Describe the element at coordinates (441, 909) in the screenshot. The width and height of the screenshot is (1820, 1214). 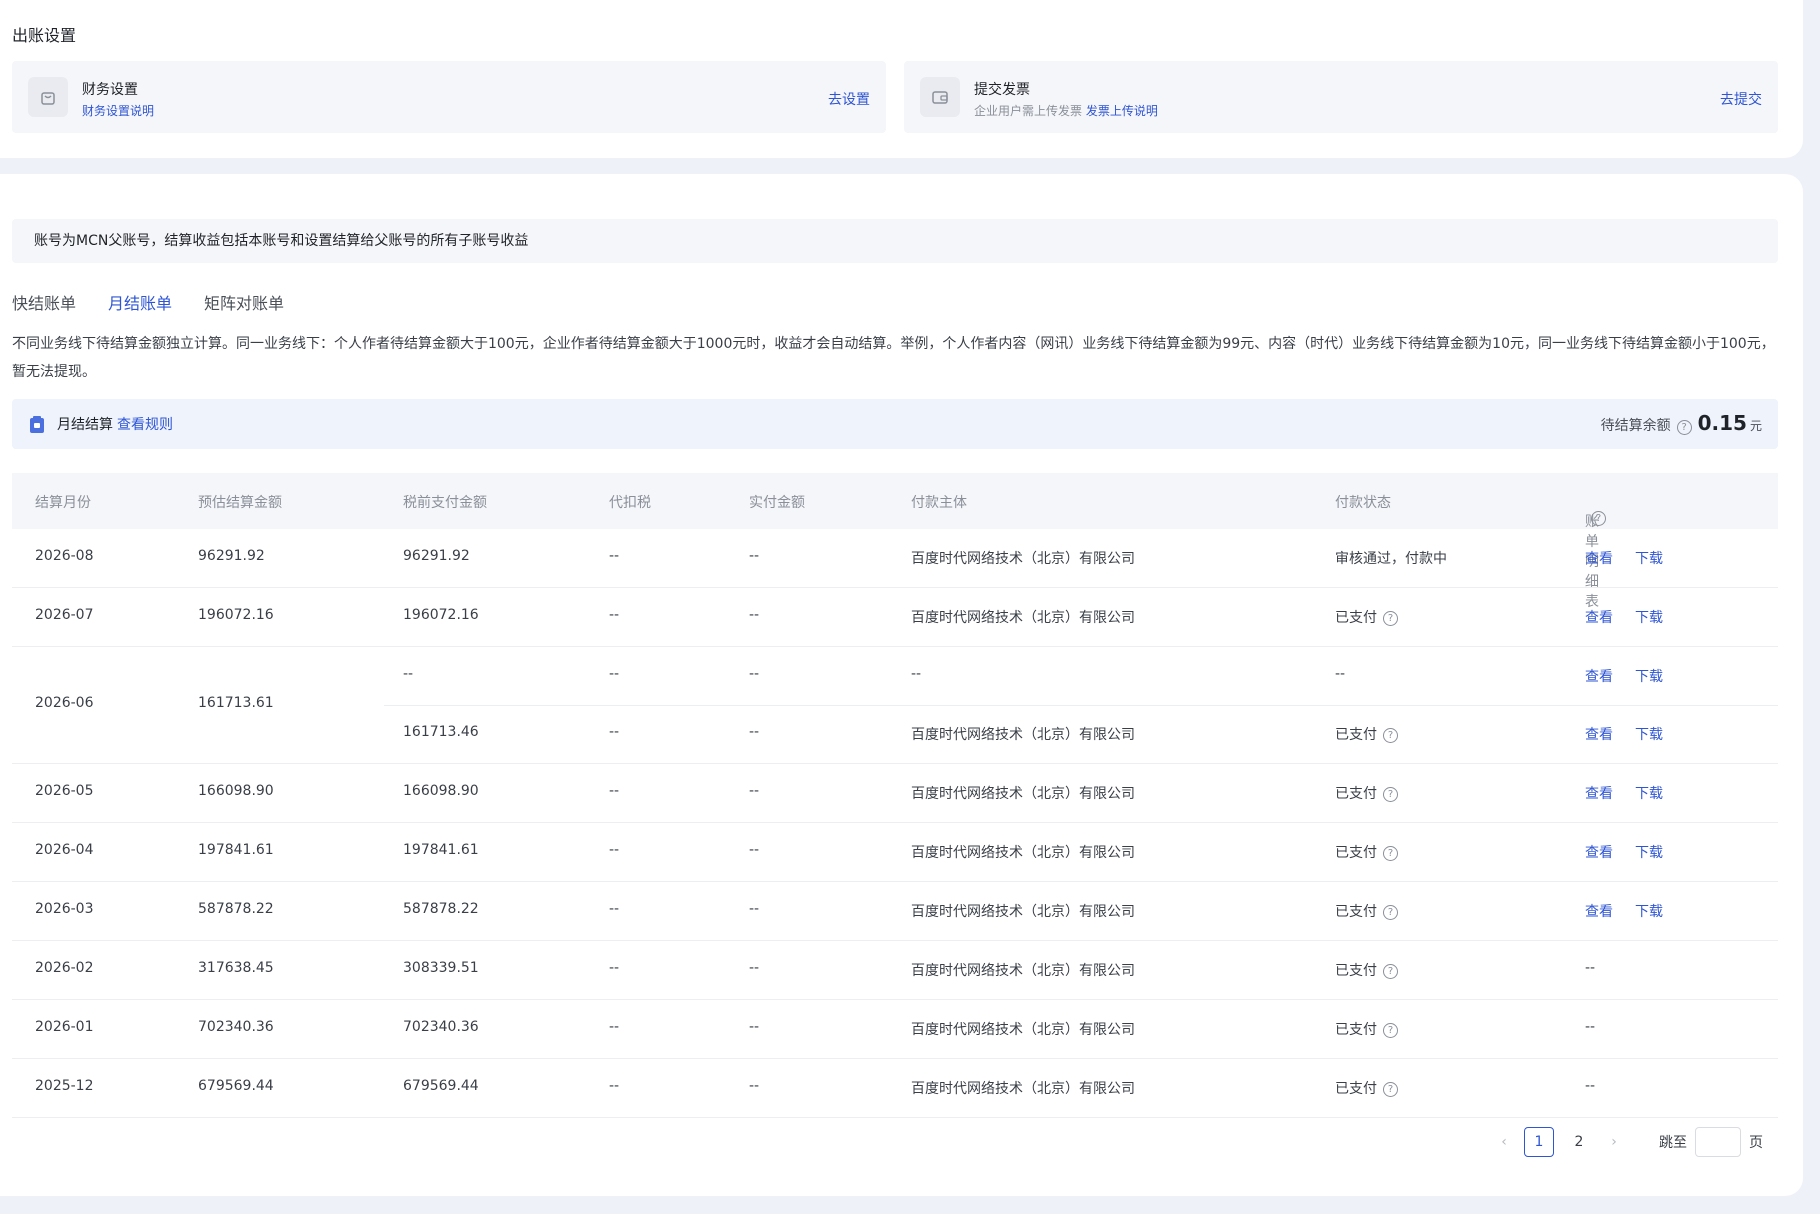
I see `cell-pretax: 587878.22` at that location.